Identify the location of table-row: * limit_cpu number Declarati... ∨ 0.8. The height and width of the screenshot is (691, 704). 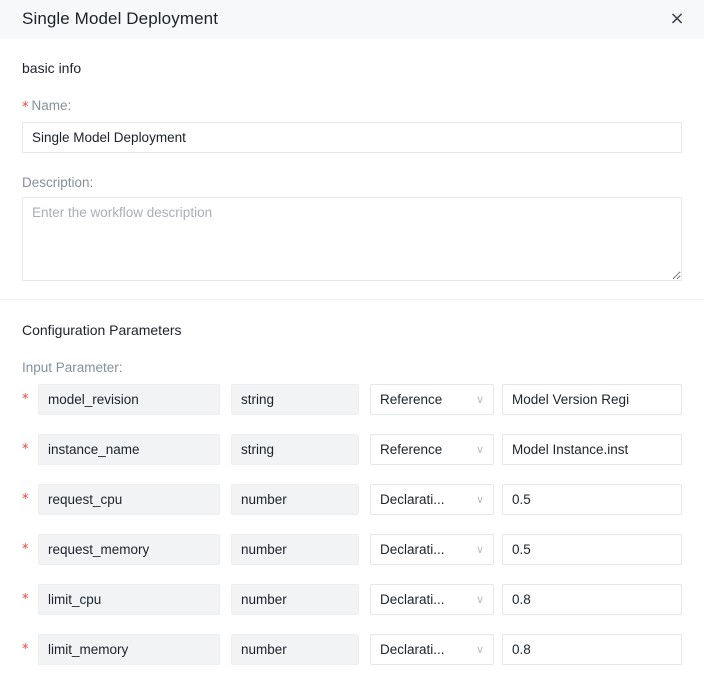
(352, 599).